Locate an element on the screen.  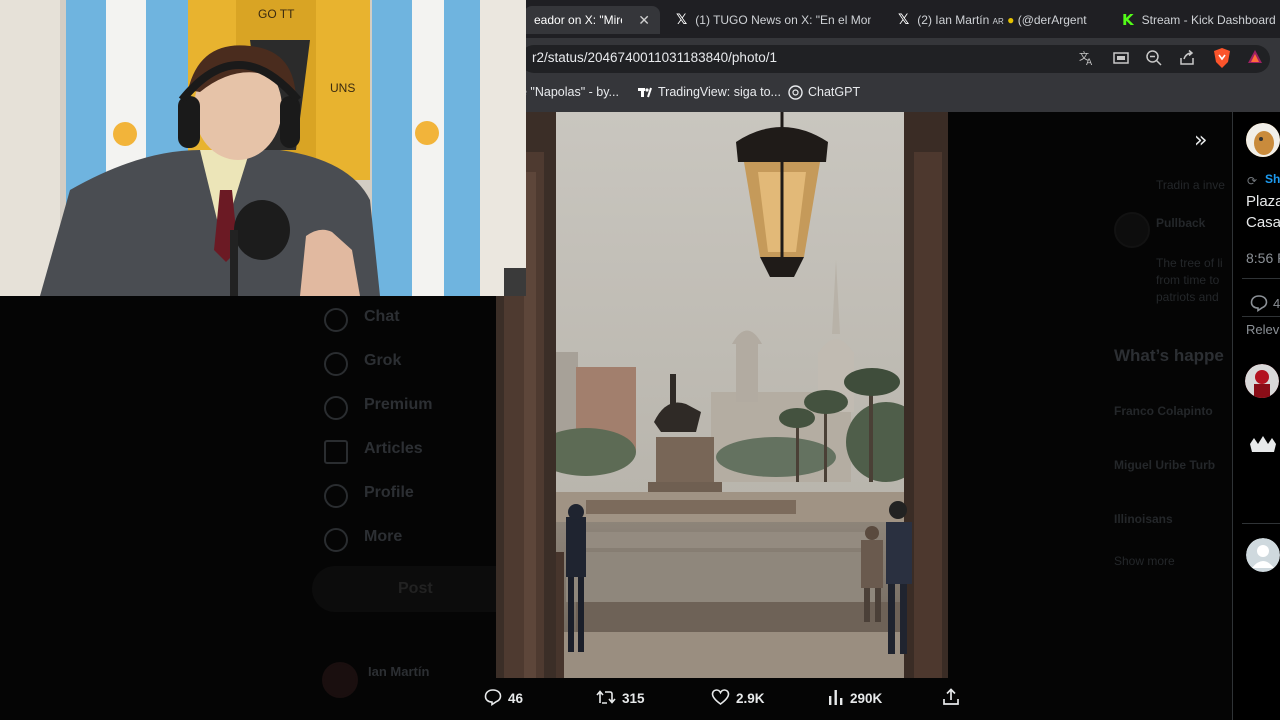
cast-icon is located at coordinates (1121, 60).